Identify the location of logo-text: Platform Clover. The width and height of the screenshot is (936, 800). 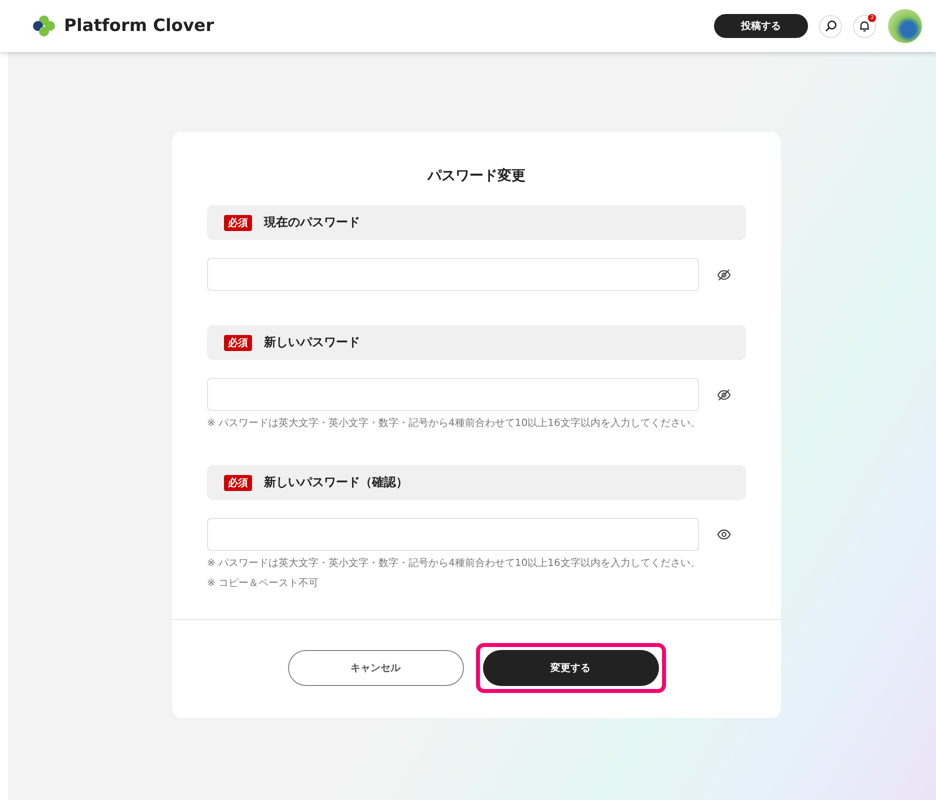
(139, 26).